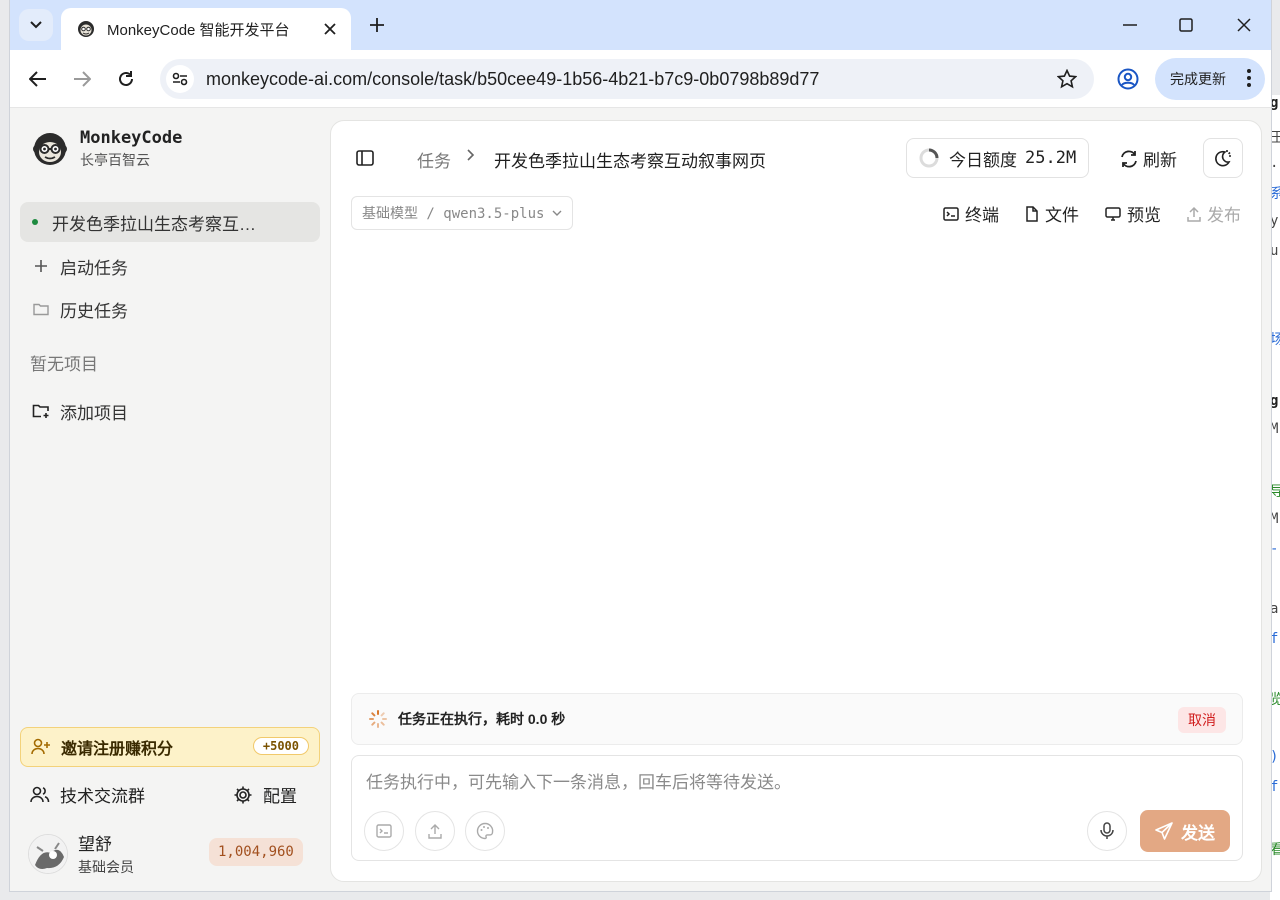  I want to click on refresh-button: 刷新, so click(1148, 158).